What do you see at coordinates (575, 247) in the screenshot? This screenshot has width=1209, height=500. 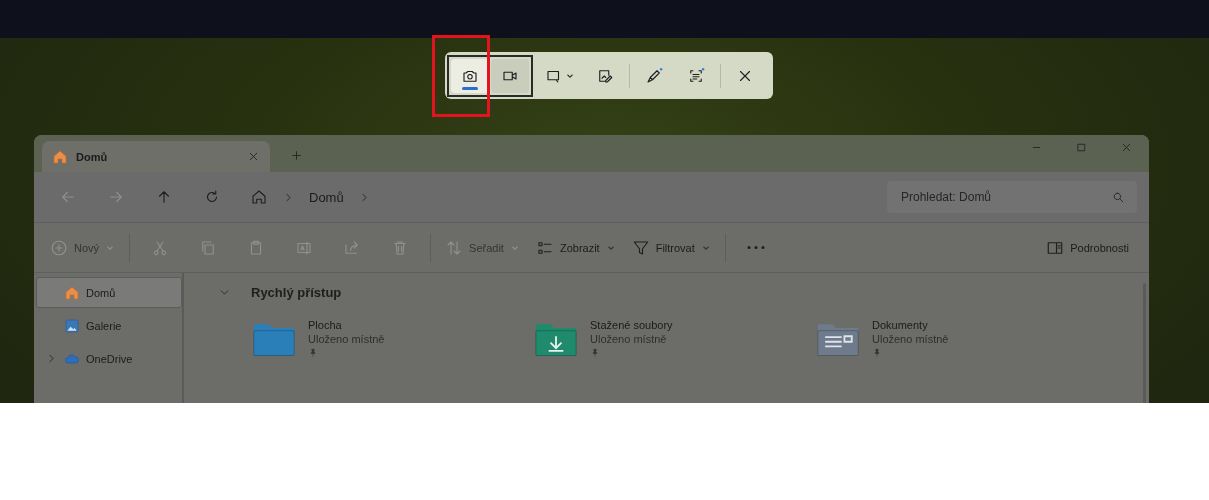 I see `view-button: Zobrazit` at bounding box center [575, 247].